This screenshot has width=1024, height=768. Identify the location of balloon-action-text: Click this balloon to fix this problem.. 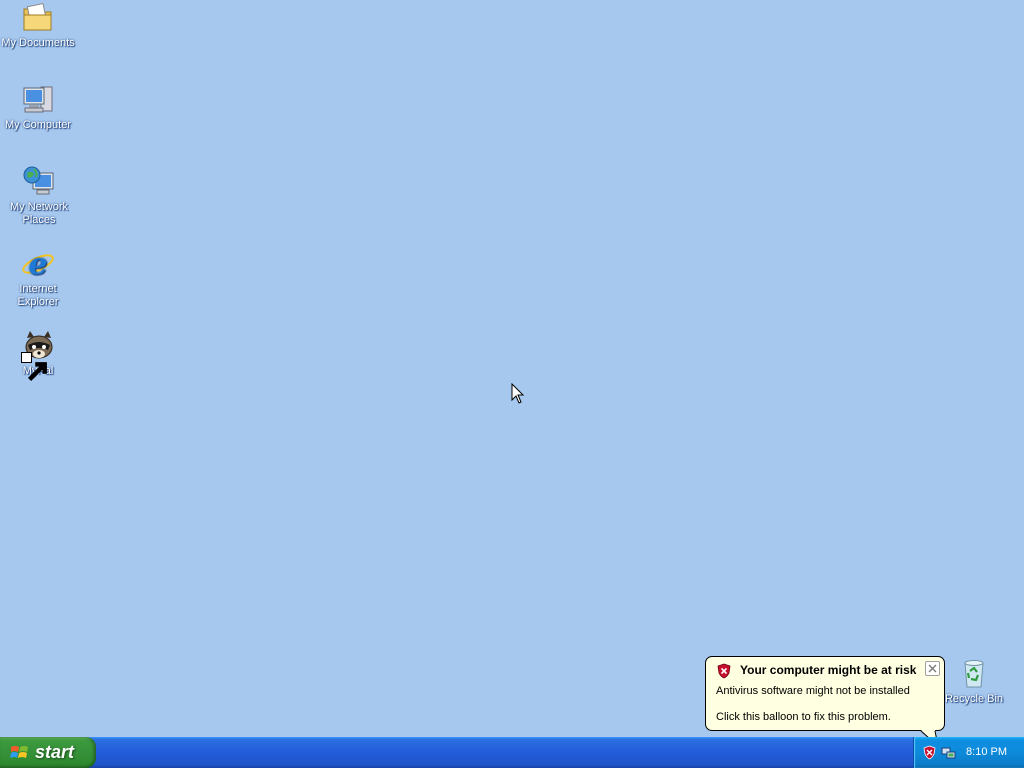
(803, 717).